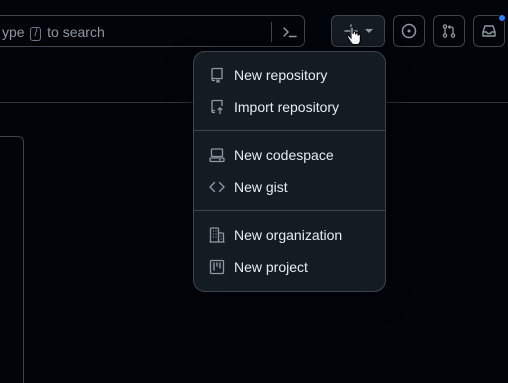  Describe the element at coordinates (261, 187) in the screenshot. I see `menu-item-label: New gist` at that location.